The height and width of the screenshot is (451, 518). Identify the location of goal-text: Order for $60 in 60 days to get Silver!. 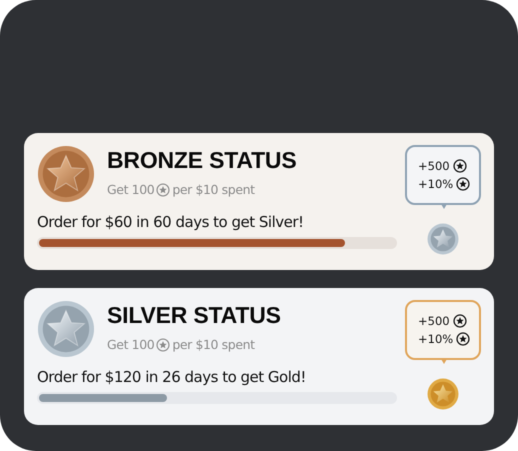
(171, 222).